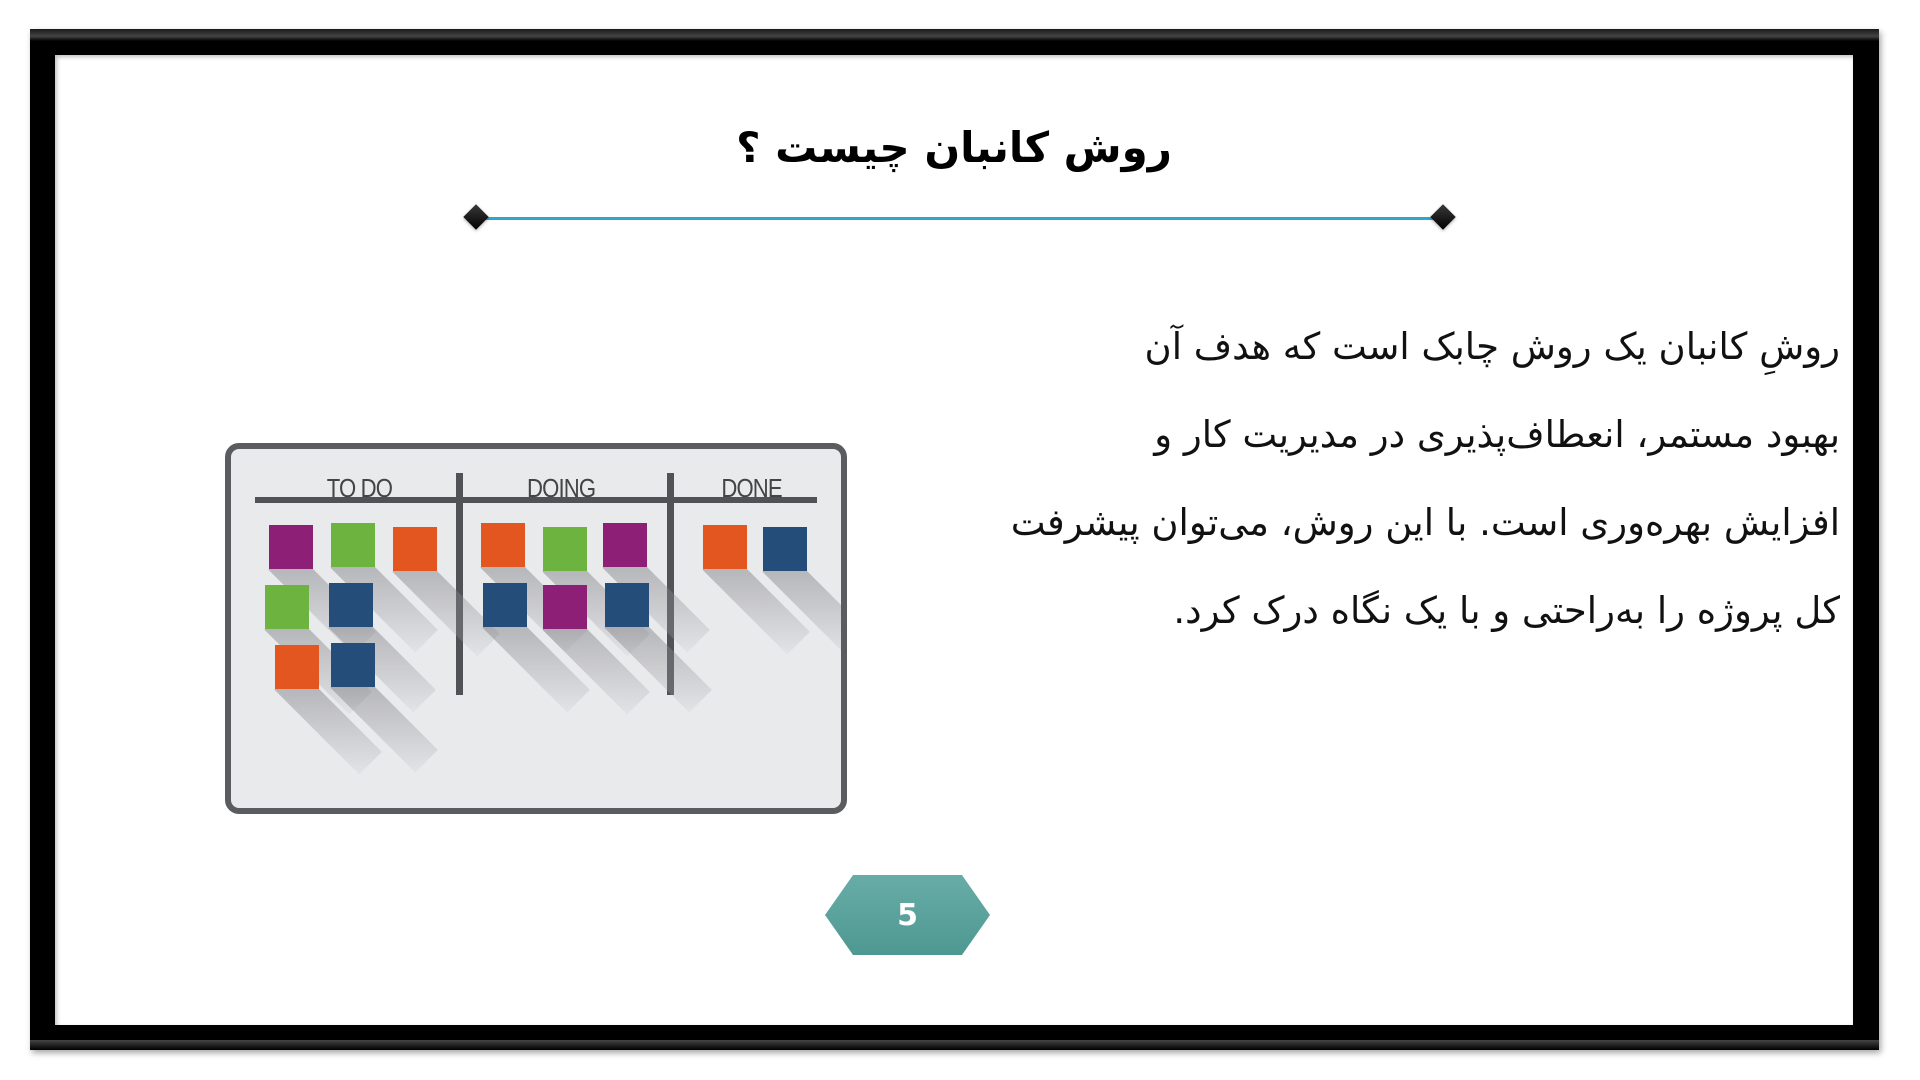 This screenshot has height=1080, width=1920. I want to click on board-column-divider, so click(459, 584).